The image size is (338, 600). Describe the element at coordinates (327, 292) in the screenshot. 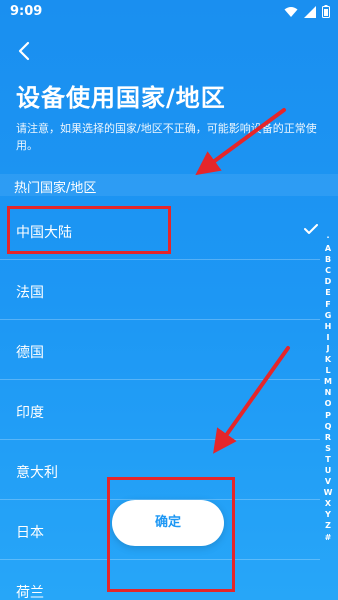

I see `alphabet-index-letter: E` at that location.